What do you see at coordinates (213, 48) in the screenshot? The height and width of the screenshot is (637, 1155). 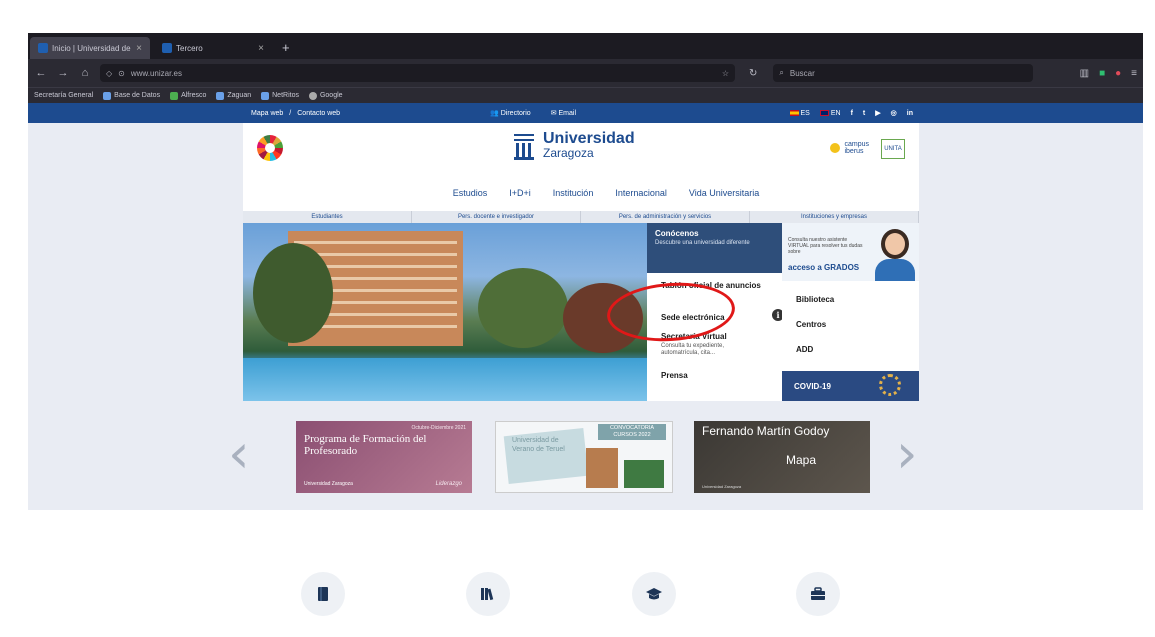 I see `tab-tercero: Tercero ×` at bounding box center [213, 48].